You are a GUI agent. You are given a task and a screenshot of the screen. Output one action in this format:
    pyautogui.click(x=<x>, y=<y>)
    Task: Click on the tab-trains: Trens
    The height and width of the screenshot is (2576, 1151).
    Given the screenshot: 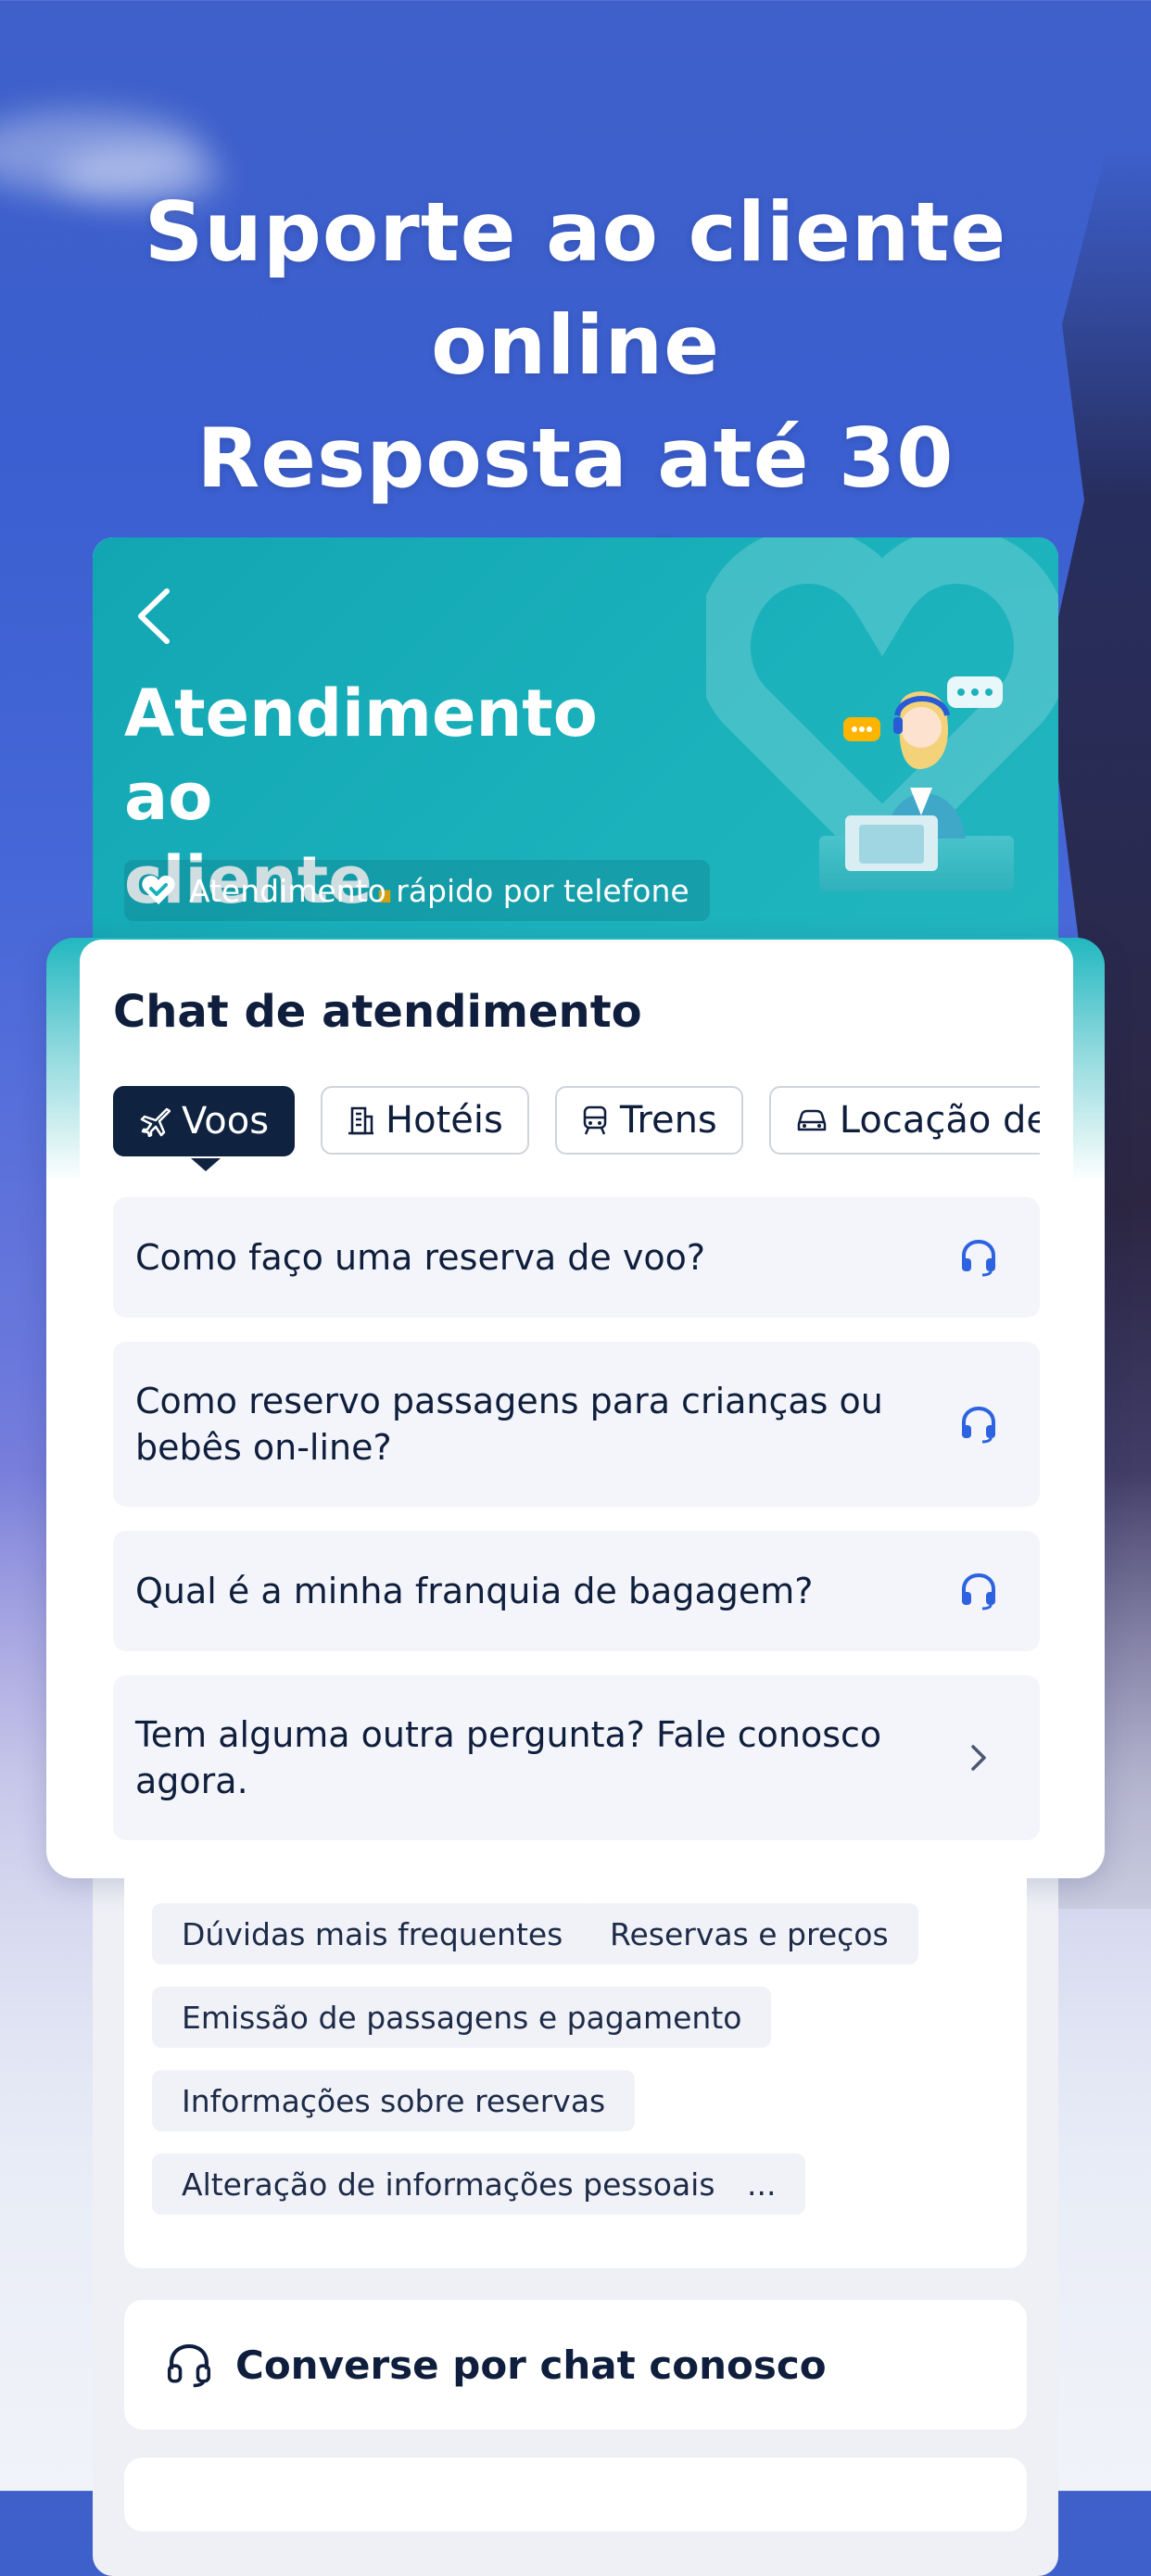 What is the action you would take?
    pyautogui.click(x=648, y=1120)
    